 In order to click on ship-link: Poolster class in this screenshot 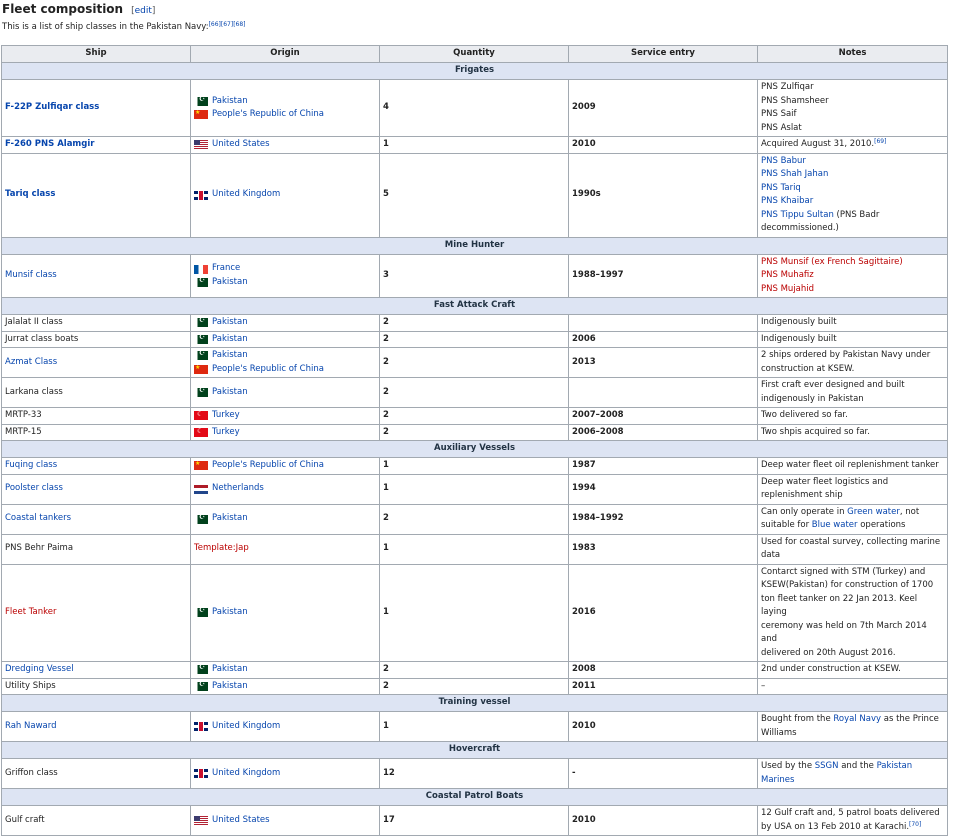, I will do `click(34, 488)`.